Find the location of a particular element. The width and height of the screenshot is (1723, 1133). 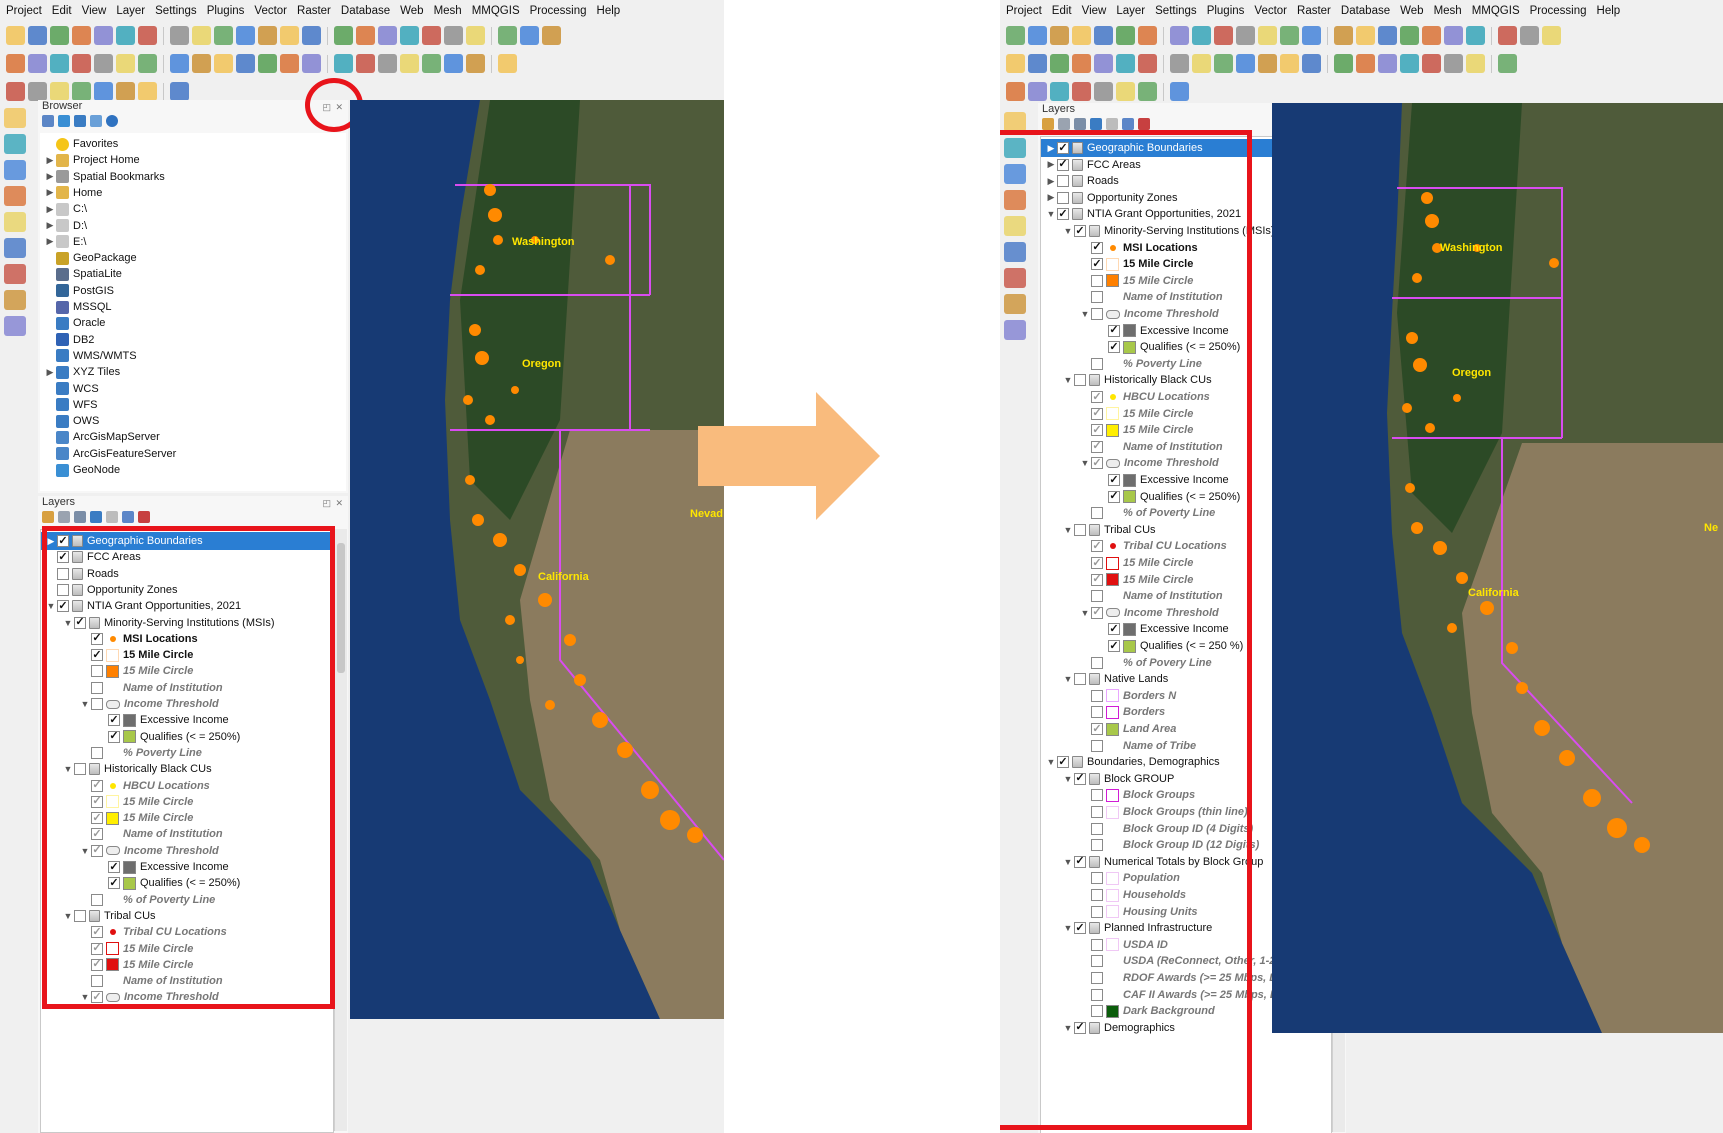

menu-settings: Settings is located at coordinates (176, 11).